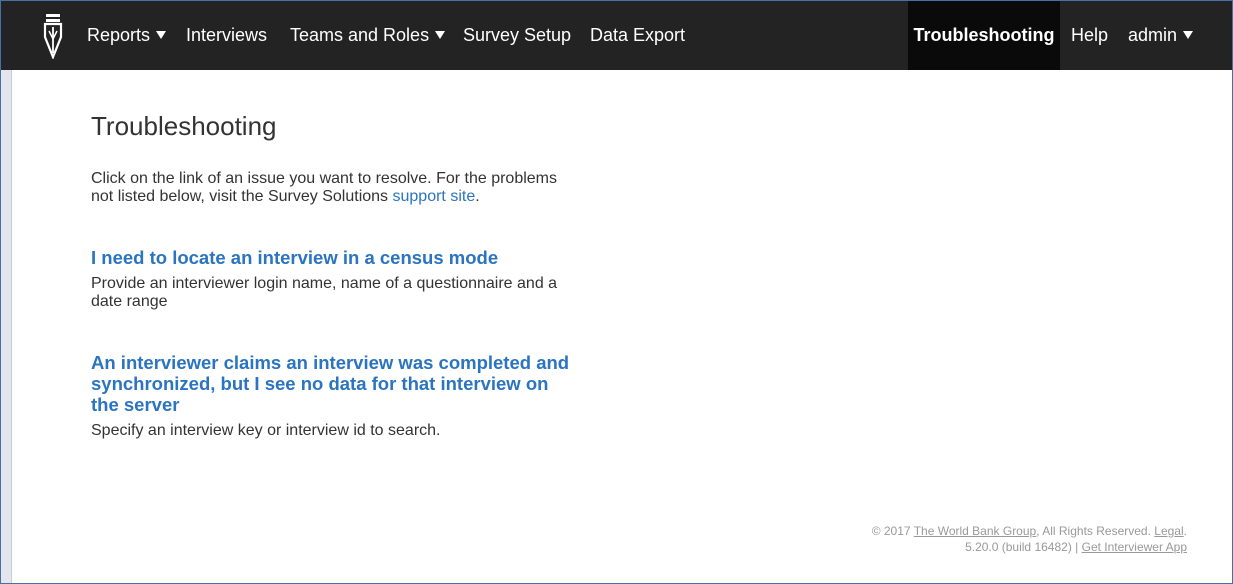  I want to click on nav-data-export: Data Export, so click(637, 35).